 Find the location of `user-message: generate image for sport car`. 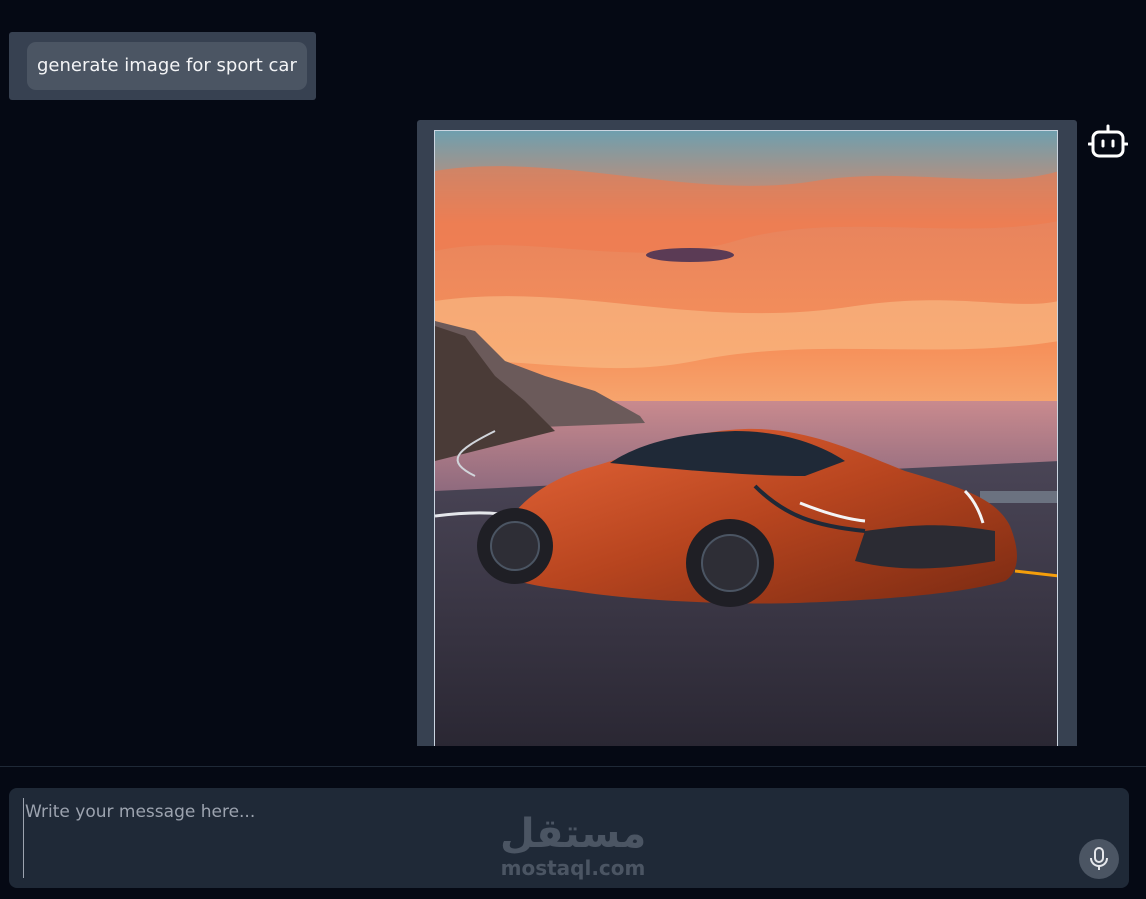

user-message: generate image for sport car is located at coordinates (162, 66).